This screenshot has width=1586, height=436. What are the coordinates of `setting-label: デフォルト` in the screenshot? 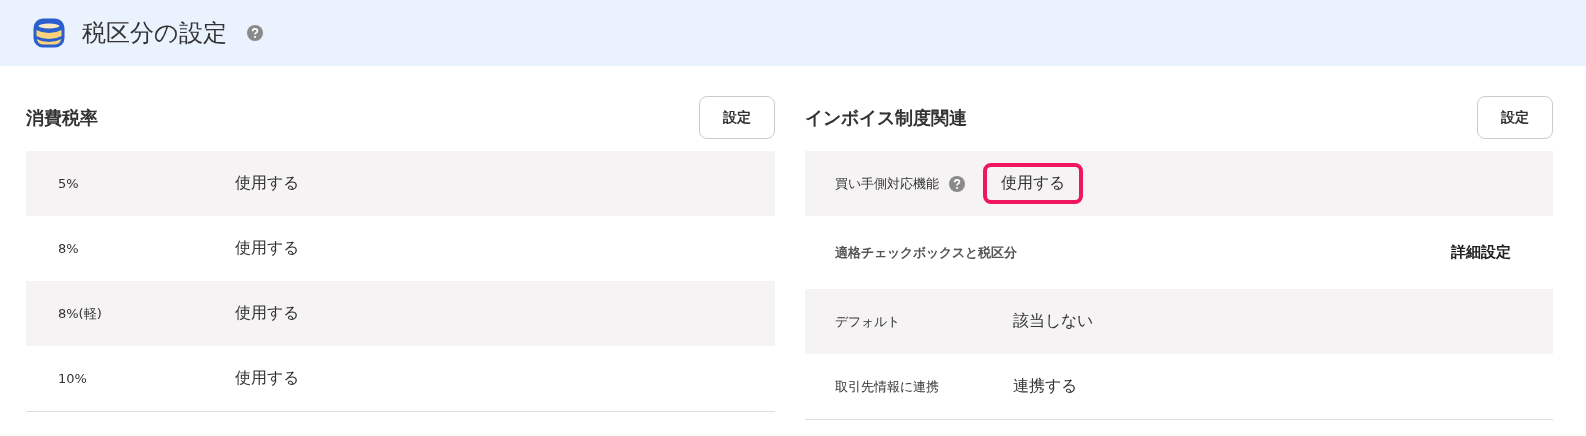 It's located at (867, 321).